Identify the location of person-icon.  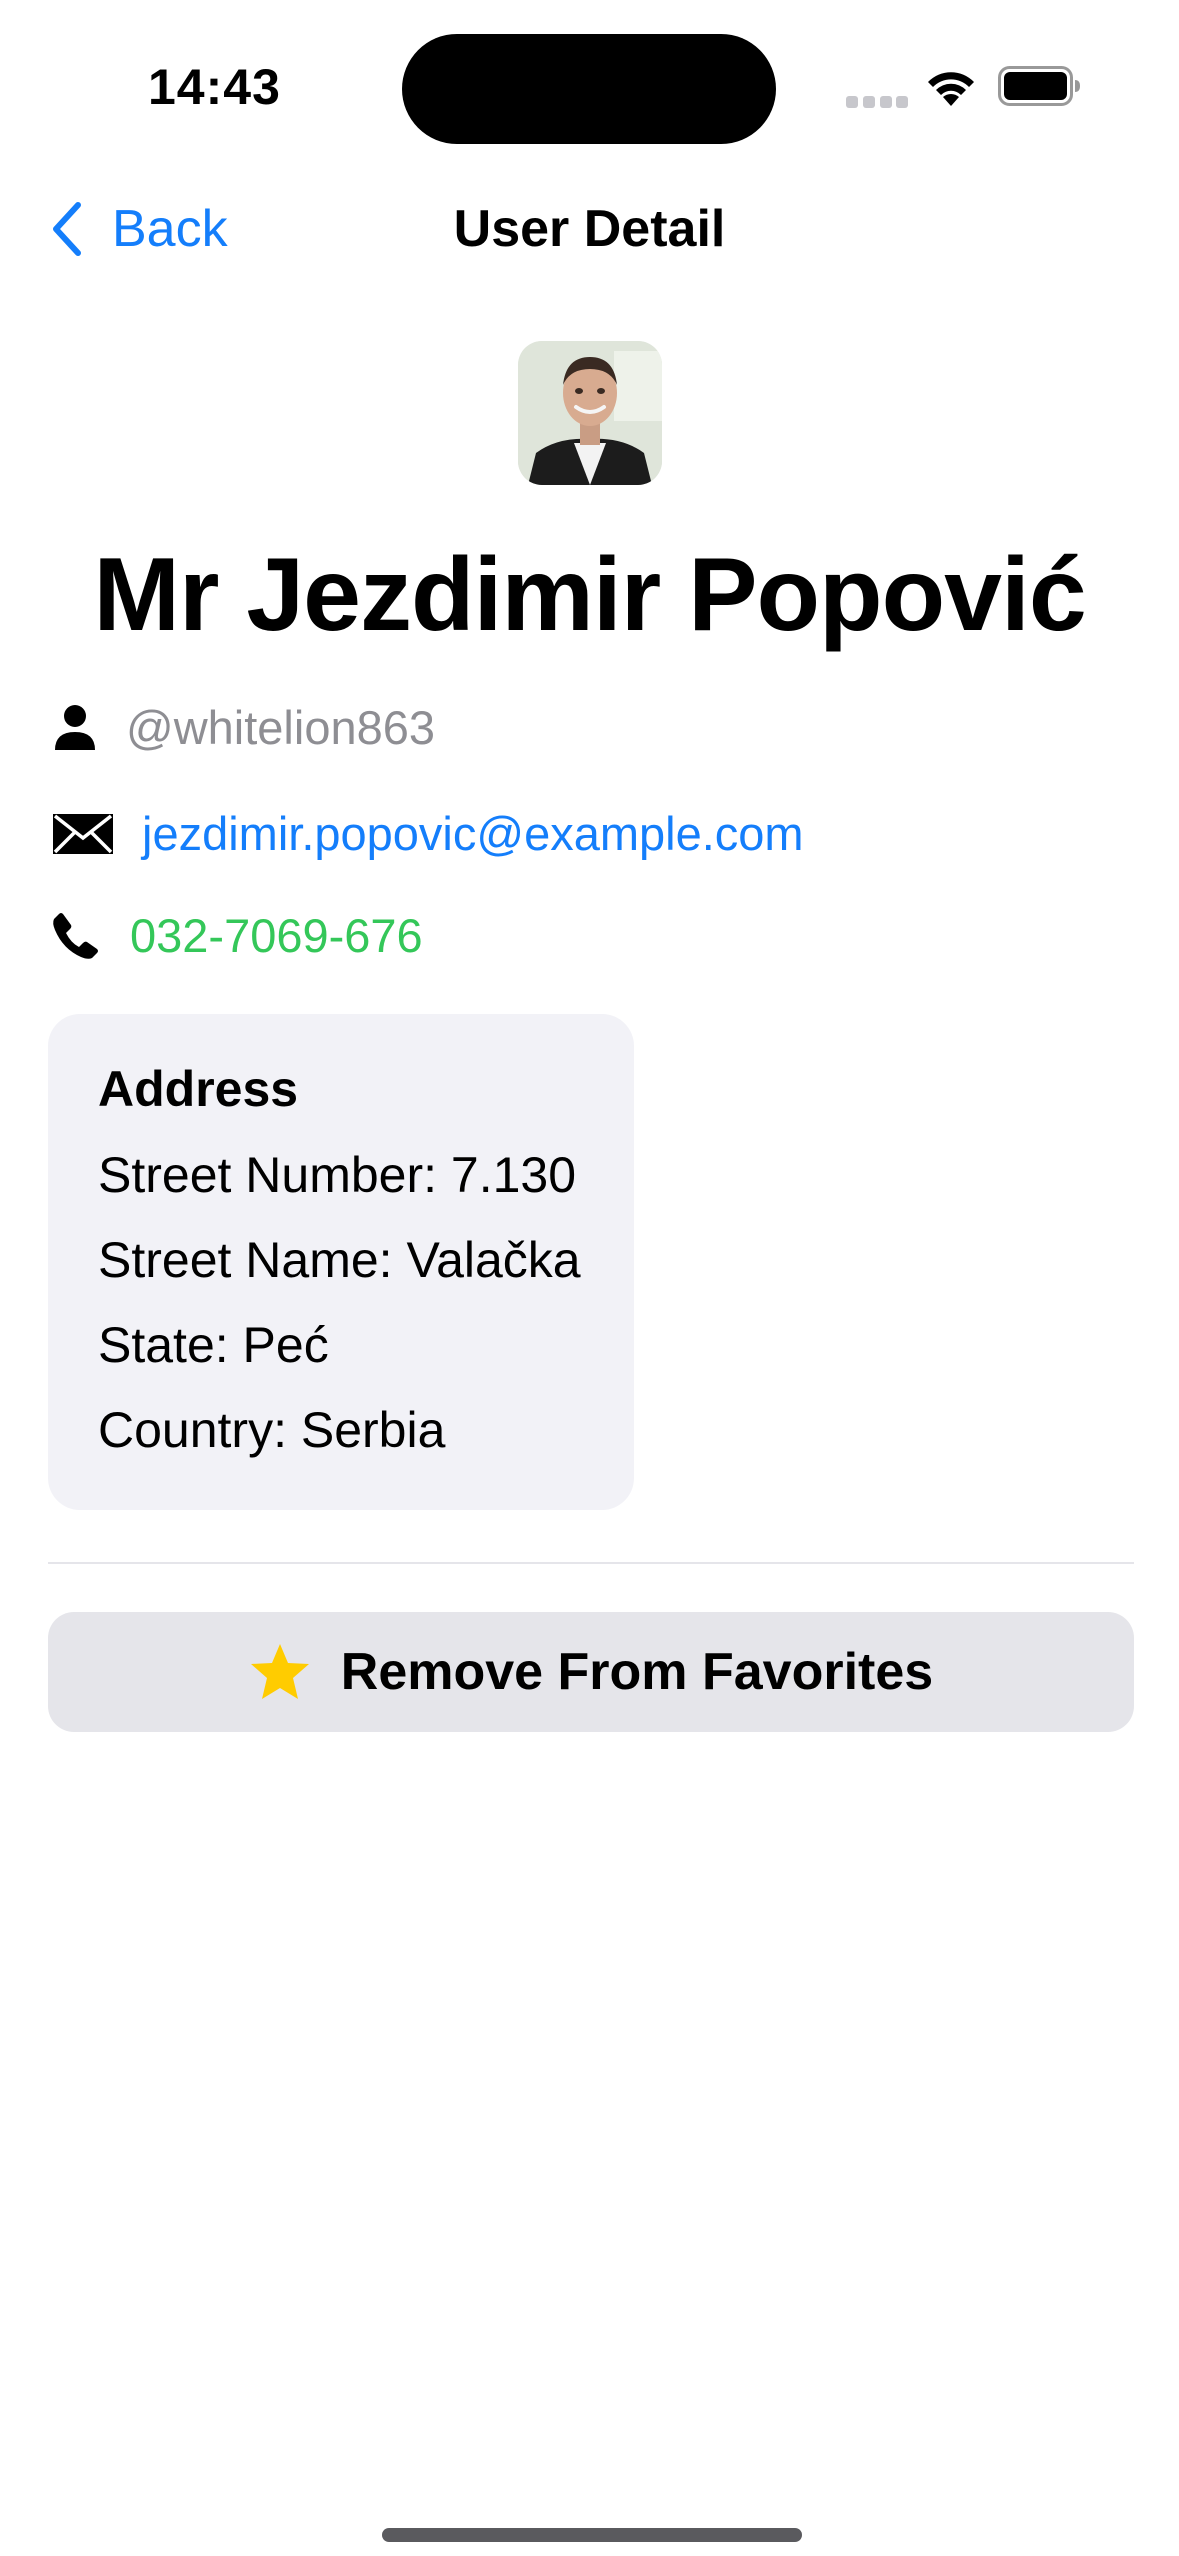
(75, 728).